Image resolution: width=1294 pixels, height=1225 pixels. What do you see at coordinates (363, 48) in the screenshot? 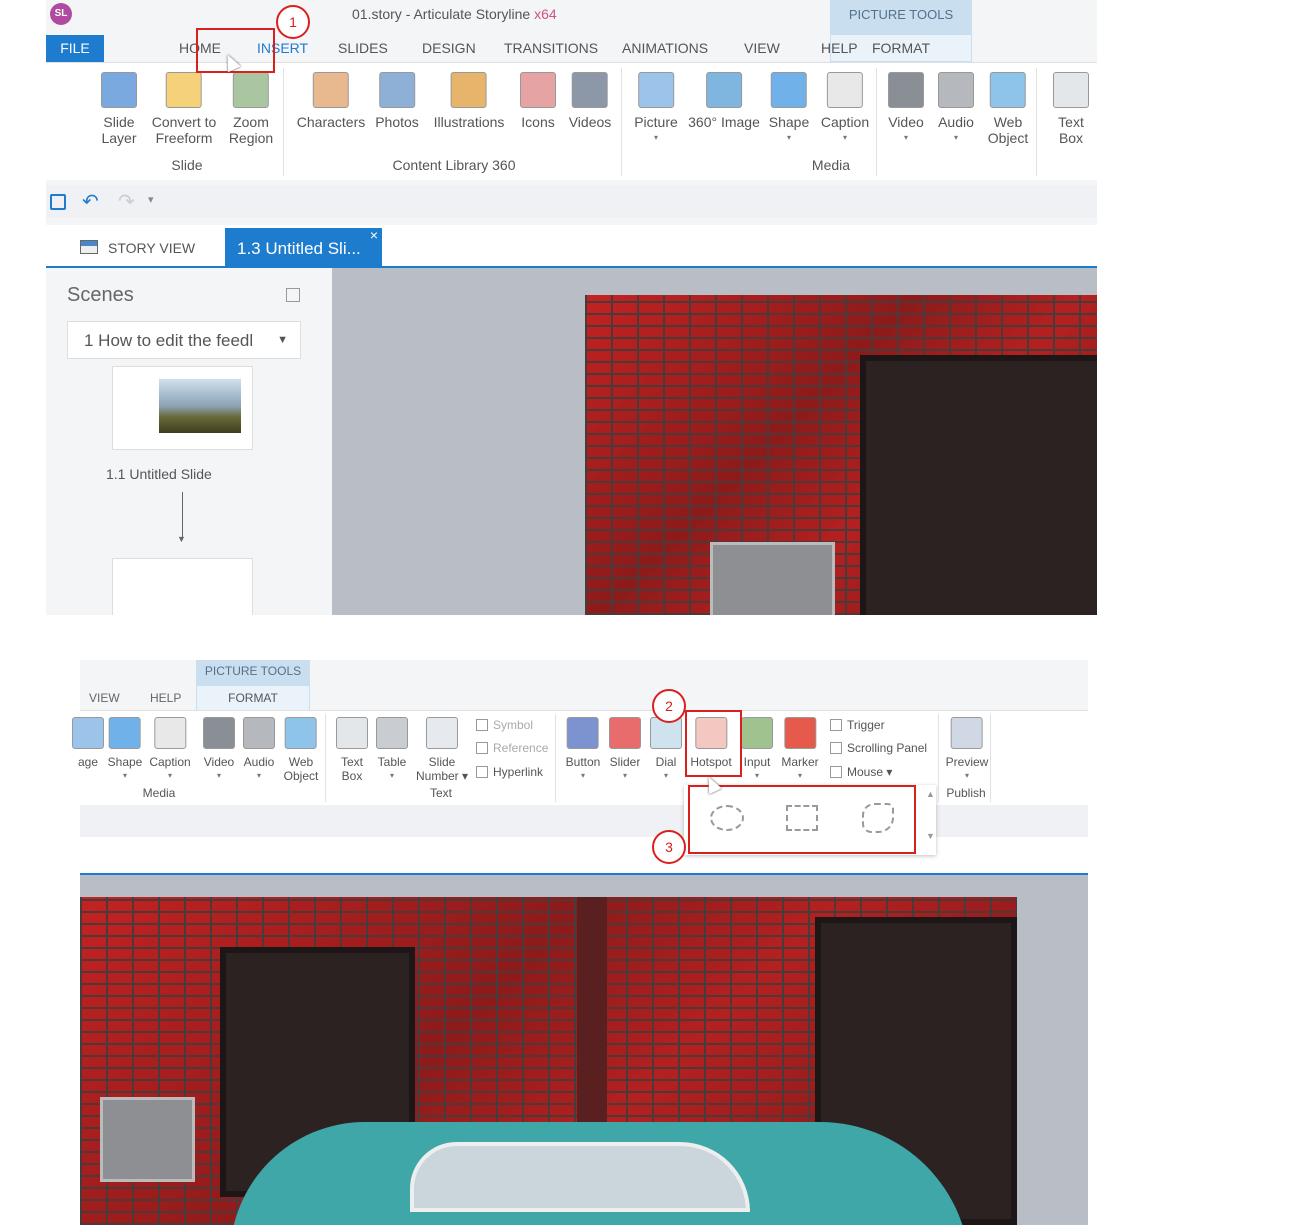
I see `tab-slides: SLIDES` at bounding box center [363, 48].